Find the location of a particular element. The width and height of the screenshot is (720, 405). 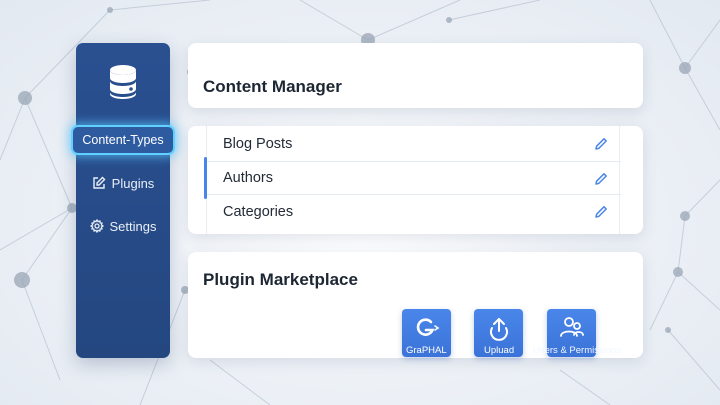

plugin-label: GraPHAL is located at coordinates (426, 350).